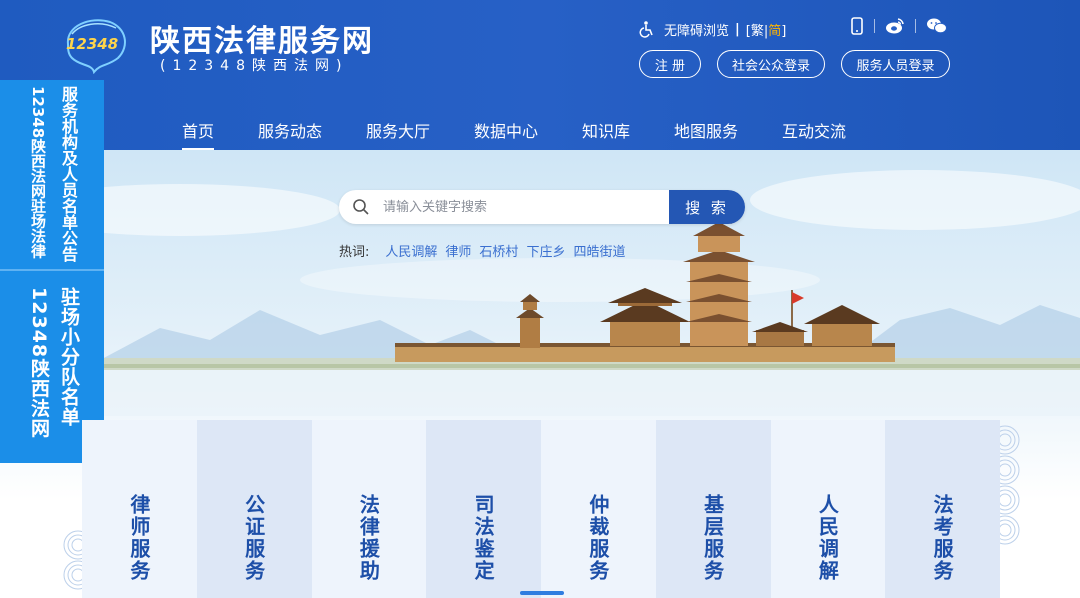  What do you see at coordinates (411, 250) in the screenshot?
I see `hot-word: 人民调解` at bounding box center [411, 250].